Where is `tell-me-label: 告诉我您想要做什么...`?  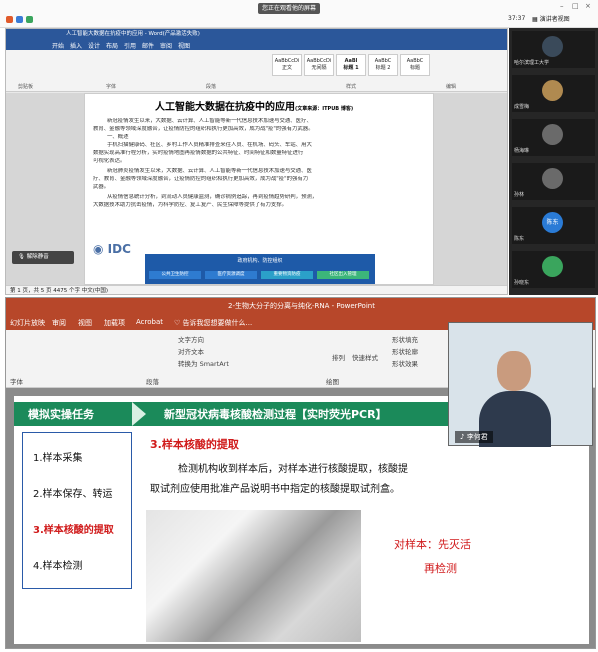 tell-me-label: 告诉我您想要做什么... is located at coordinates (217, 323).